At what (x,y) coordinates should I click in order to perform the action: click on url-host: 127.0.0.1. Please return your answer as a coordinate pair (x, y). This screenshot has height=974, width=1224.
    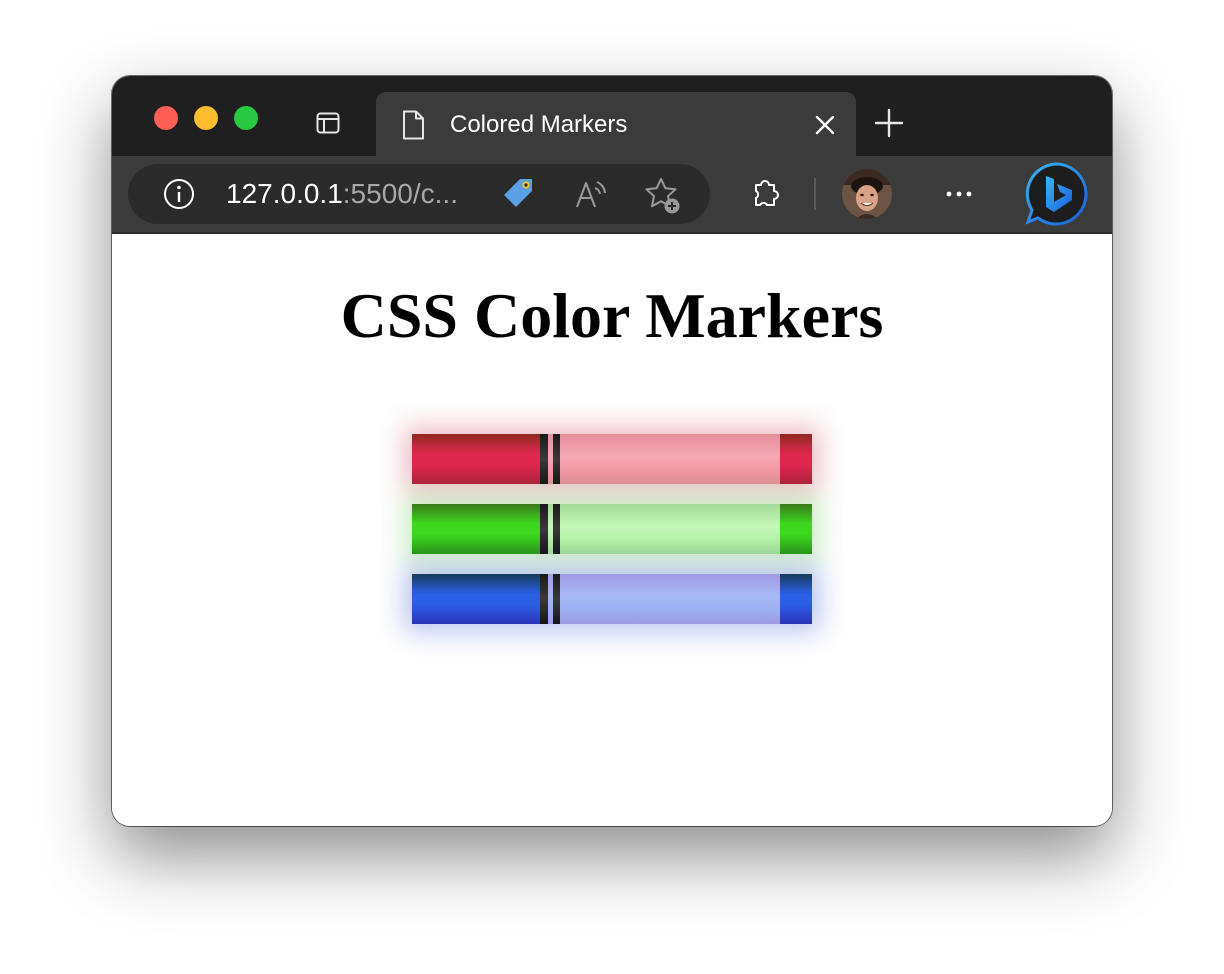
    Looking at the image, I should click on (284, 193).